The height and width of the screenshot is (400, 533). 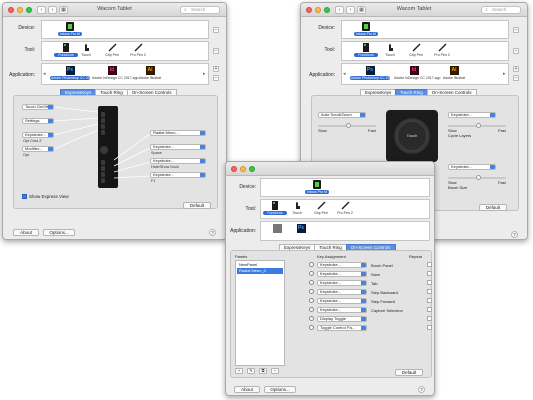 I want to click on panels-list: NewPanel Radial Menu_0, so click(x=260, y=313).